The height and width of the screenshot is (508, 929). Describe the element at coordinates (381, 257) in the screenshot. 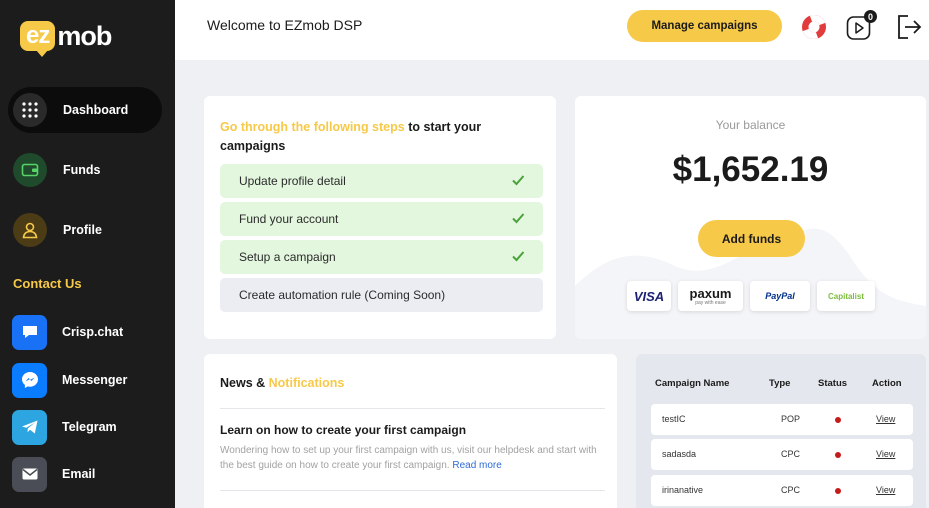

I see `step-setup-campaign: Setup a campaign` at that location.